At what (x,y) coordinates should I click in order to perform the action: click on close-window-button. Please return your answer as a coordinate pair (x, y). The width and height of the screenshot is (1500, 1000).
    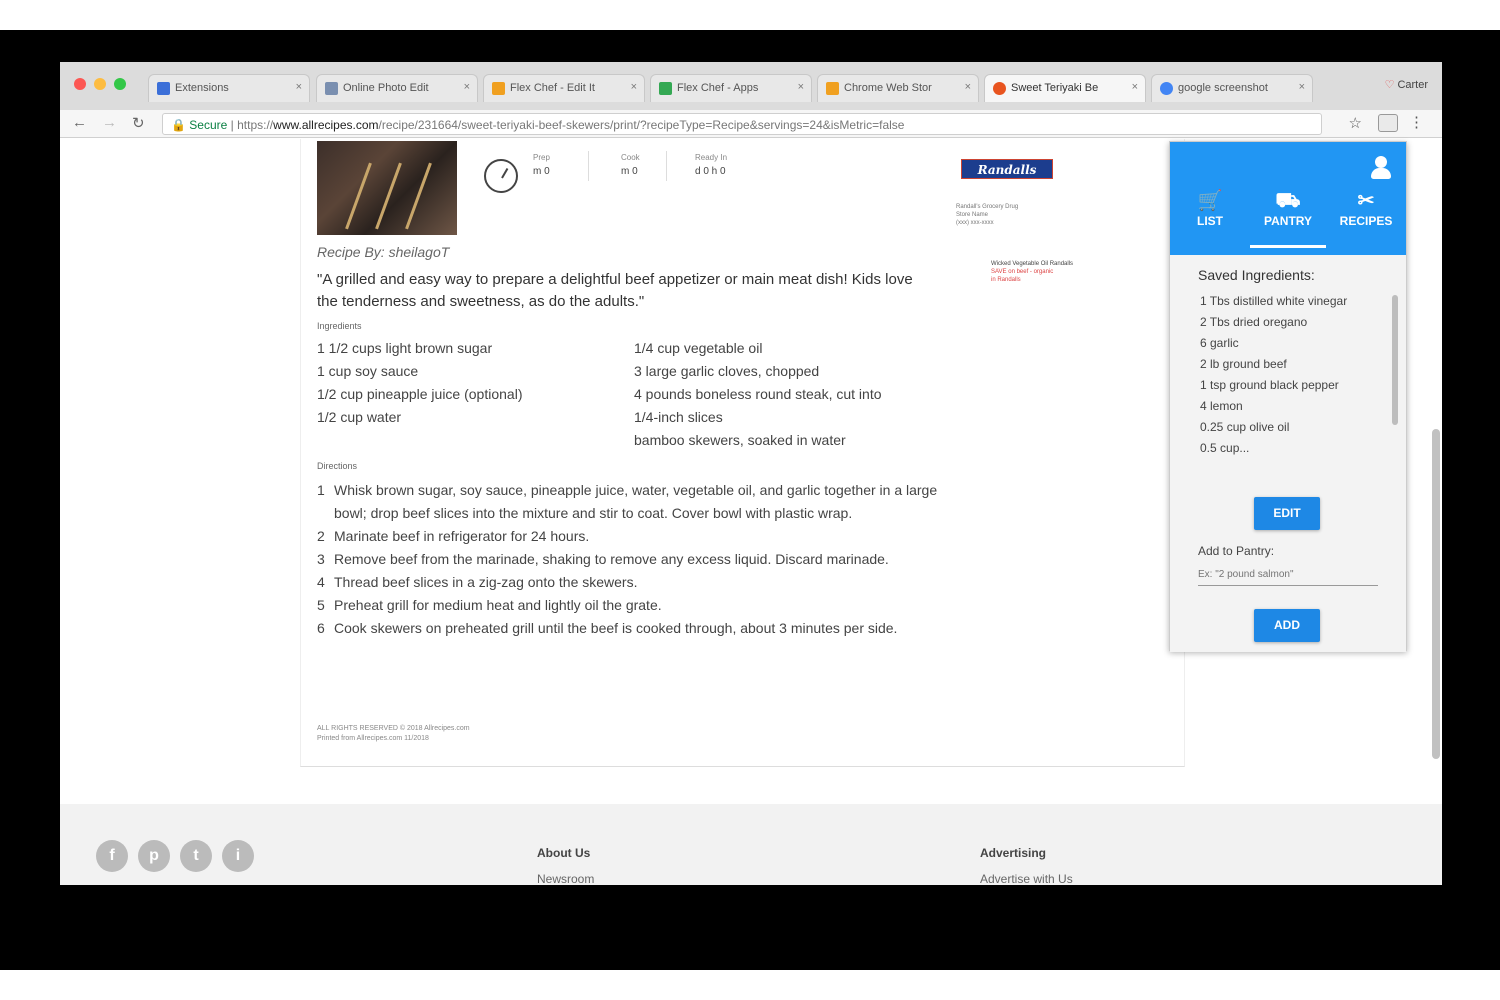
    Looking at the image, I should click on (80, 84).